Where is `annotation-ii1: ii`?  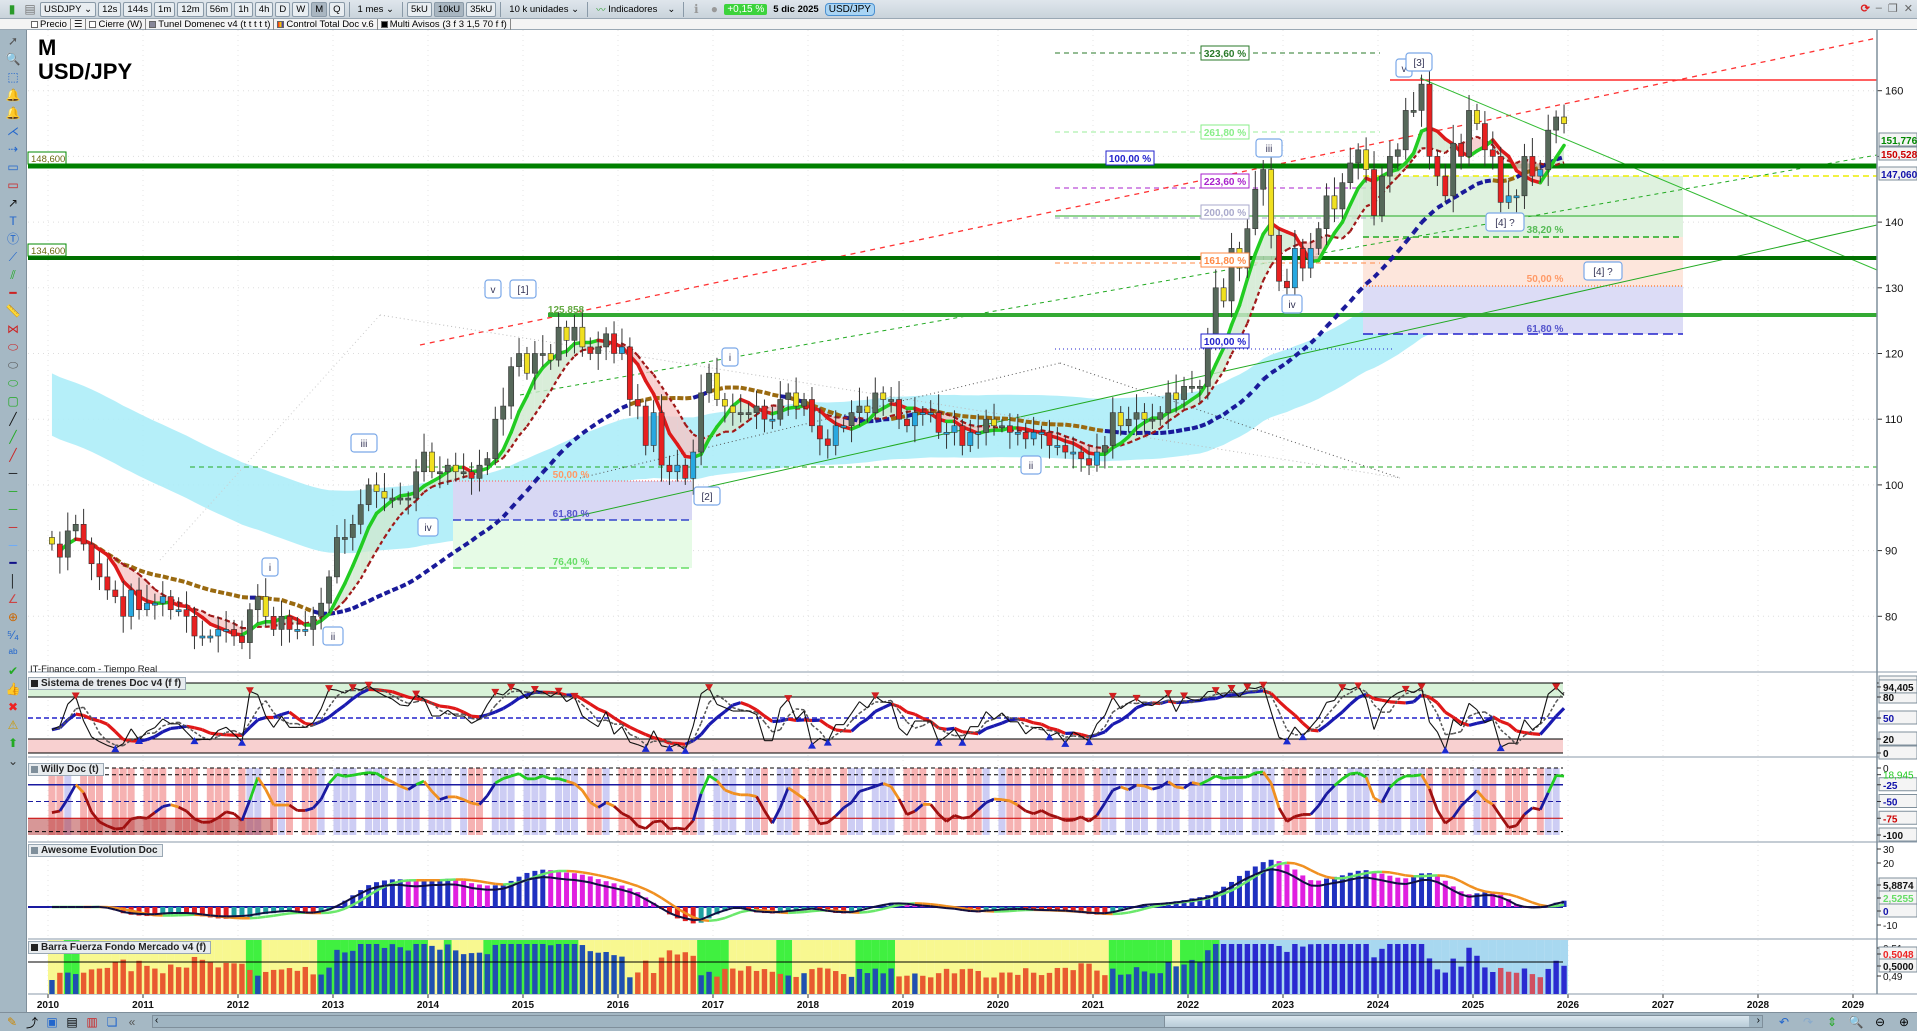 annotation-ii1: ii is located at coordinates (333, 636).